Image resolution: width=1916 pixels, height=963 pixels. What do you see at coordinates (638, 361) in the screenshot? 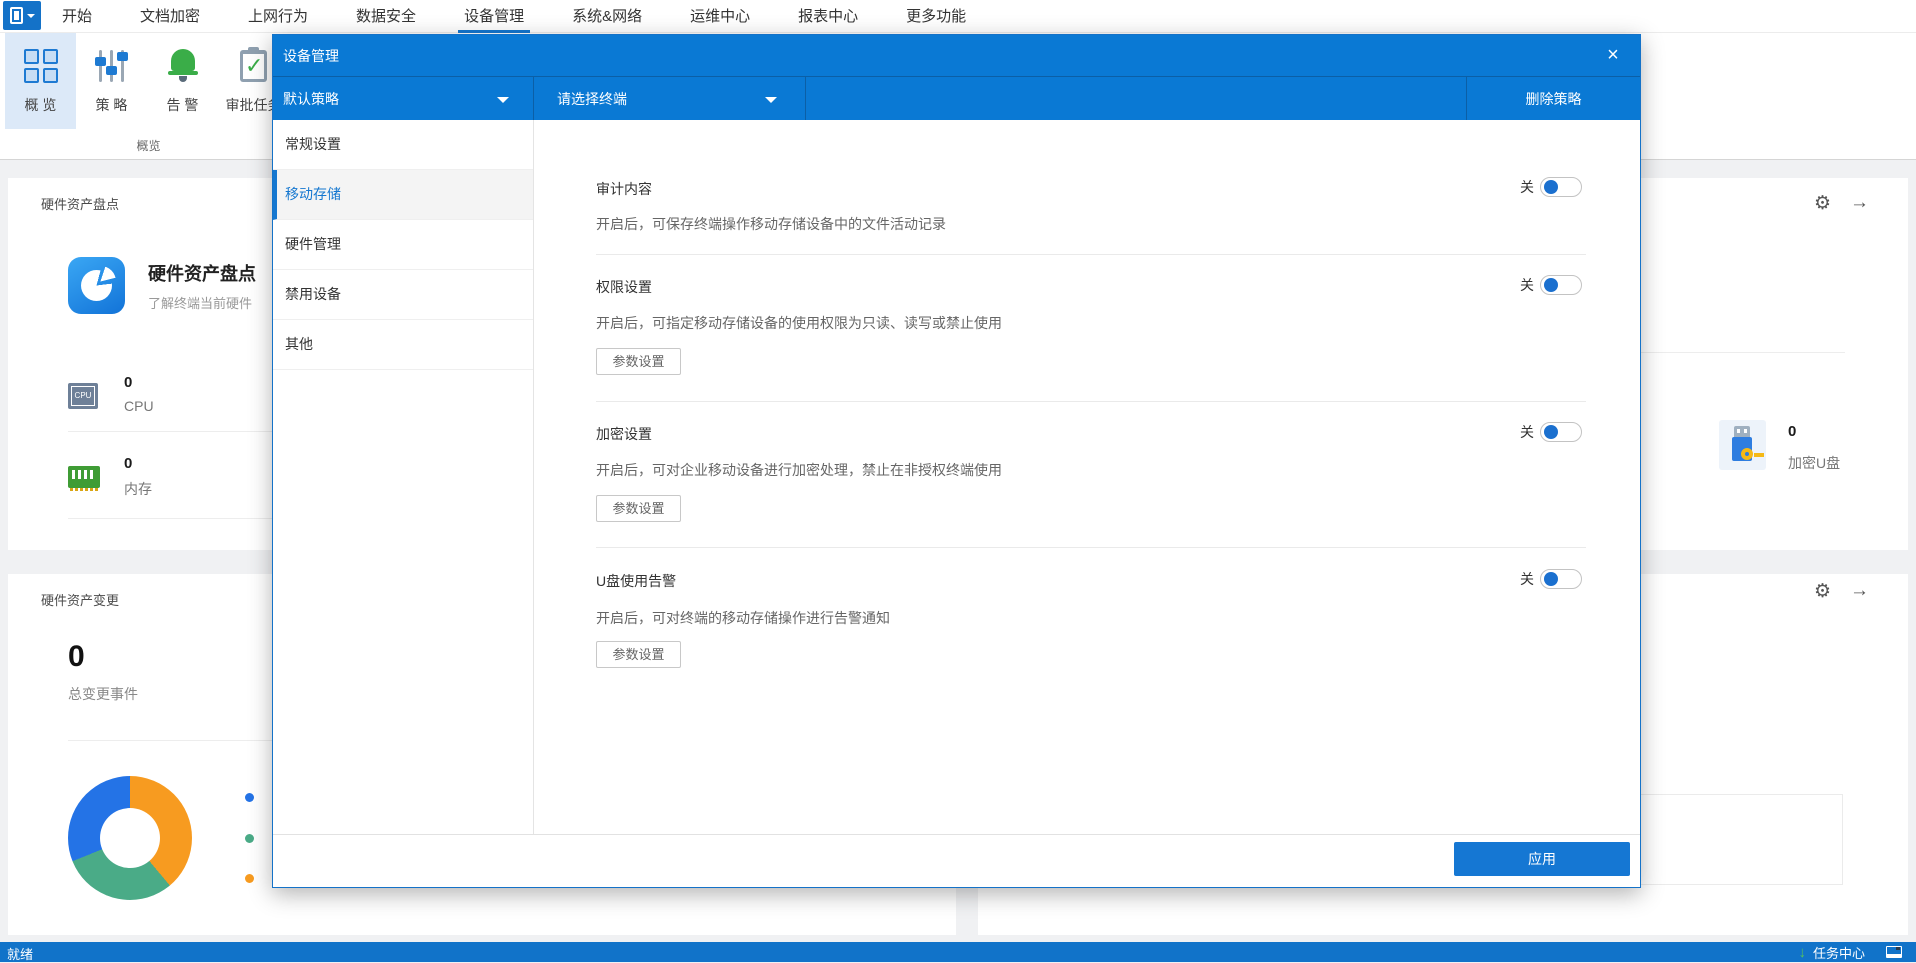
I see `permissions-param-settings-button: 参数设置` at bounding box center [638, 361].